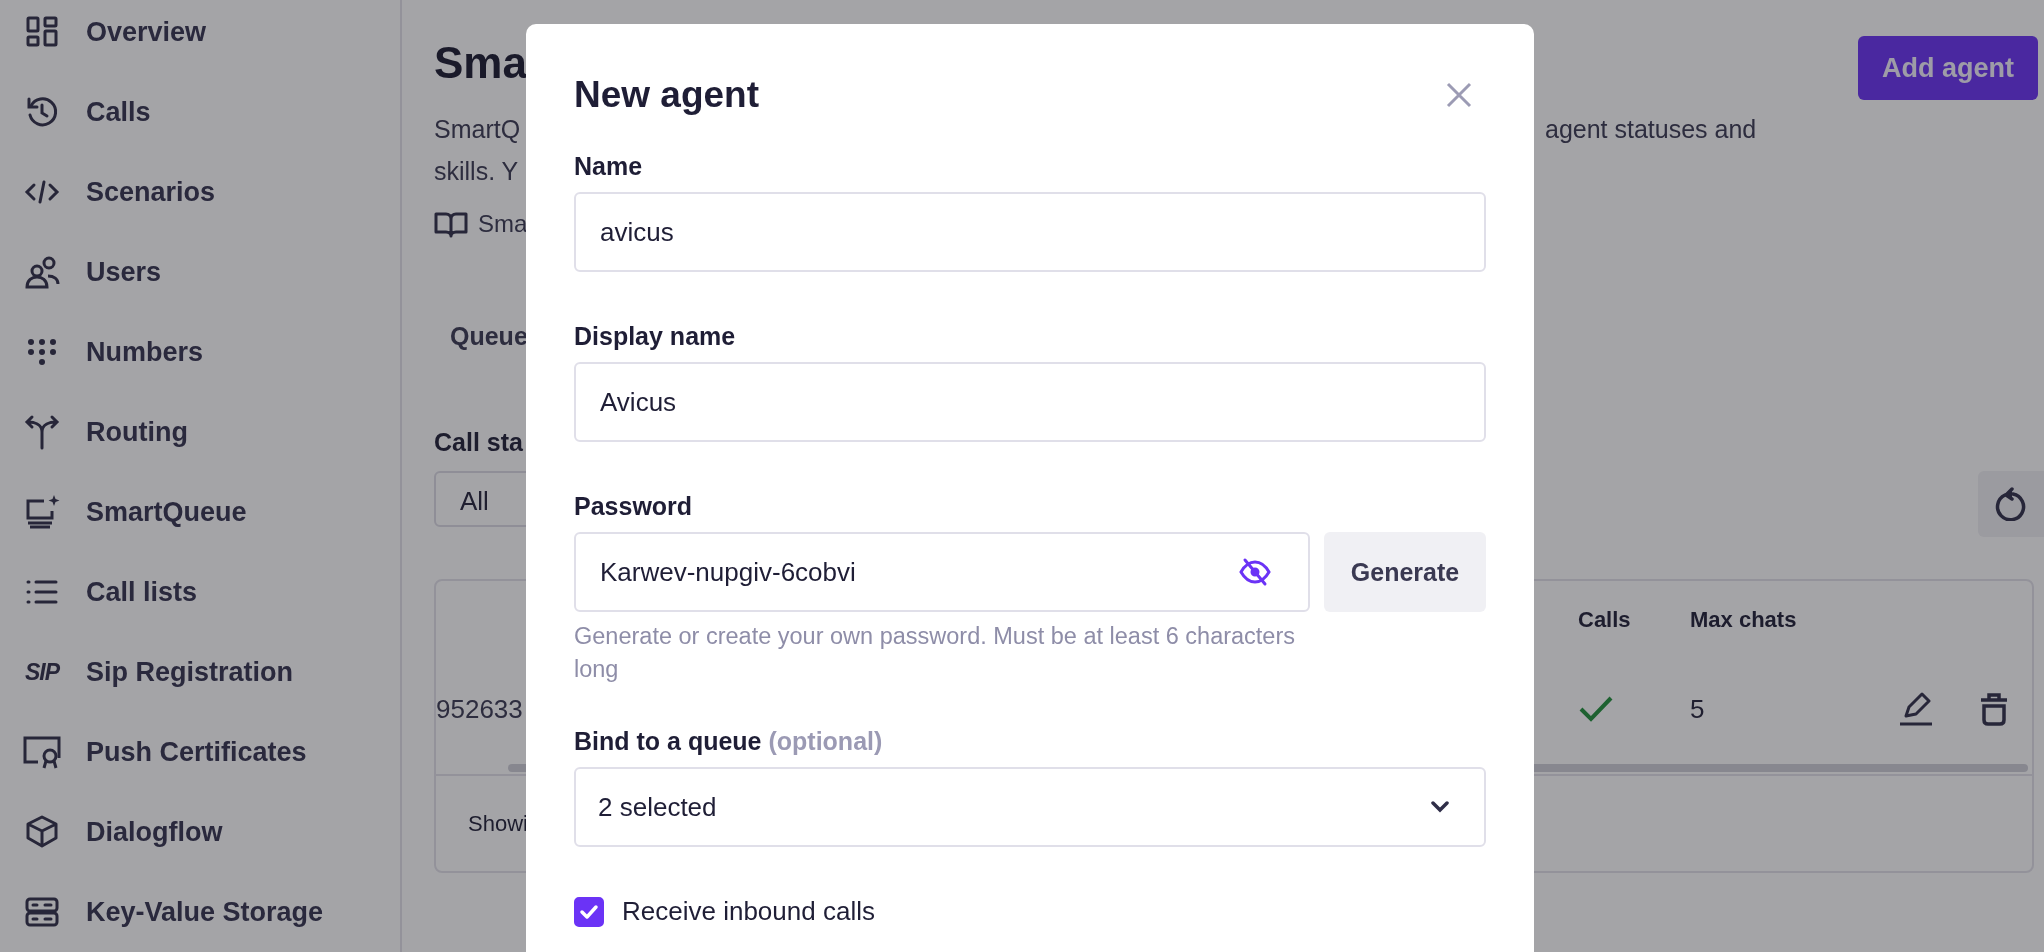  Describe the element at coordinates (1440, 807) in the screenshot. I see `chevron-down-icon` at that location.